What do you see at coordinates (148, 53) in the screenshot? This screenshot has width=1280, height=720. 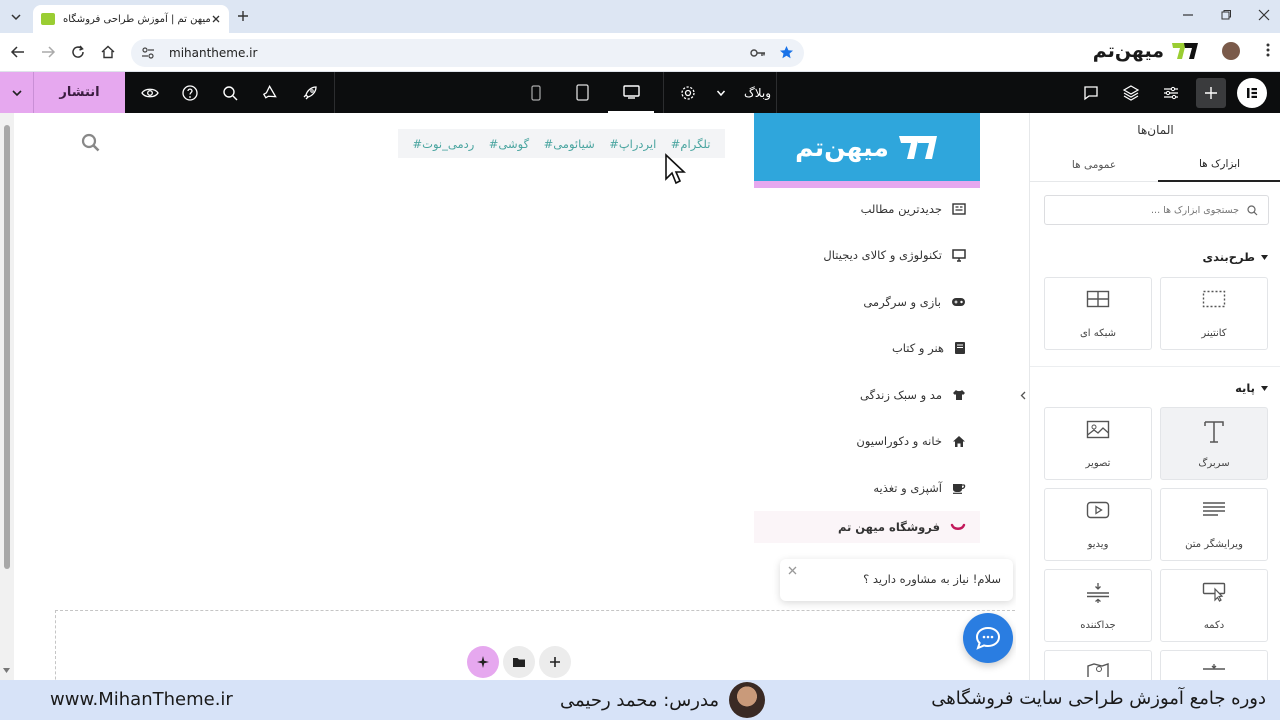 I see `site-settings-icon` at bounding box center [148, 53].